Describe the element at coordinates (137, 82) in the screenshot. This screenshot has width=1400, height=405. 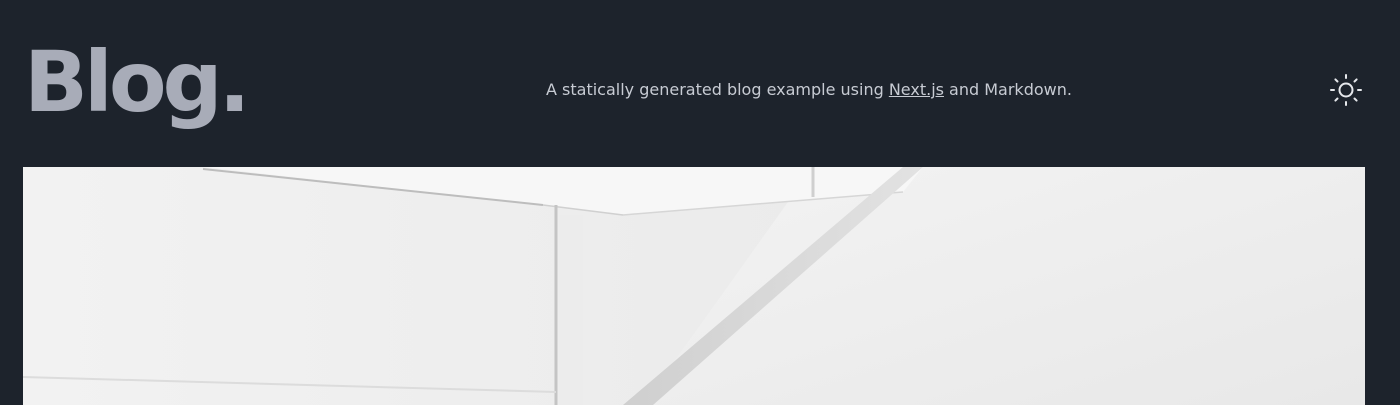
I see `site-logo: Blog.` at that location.